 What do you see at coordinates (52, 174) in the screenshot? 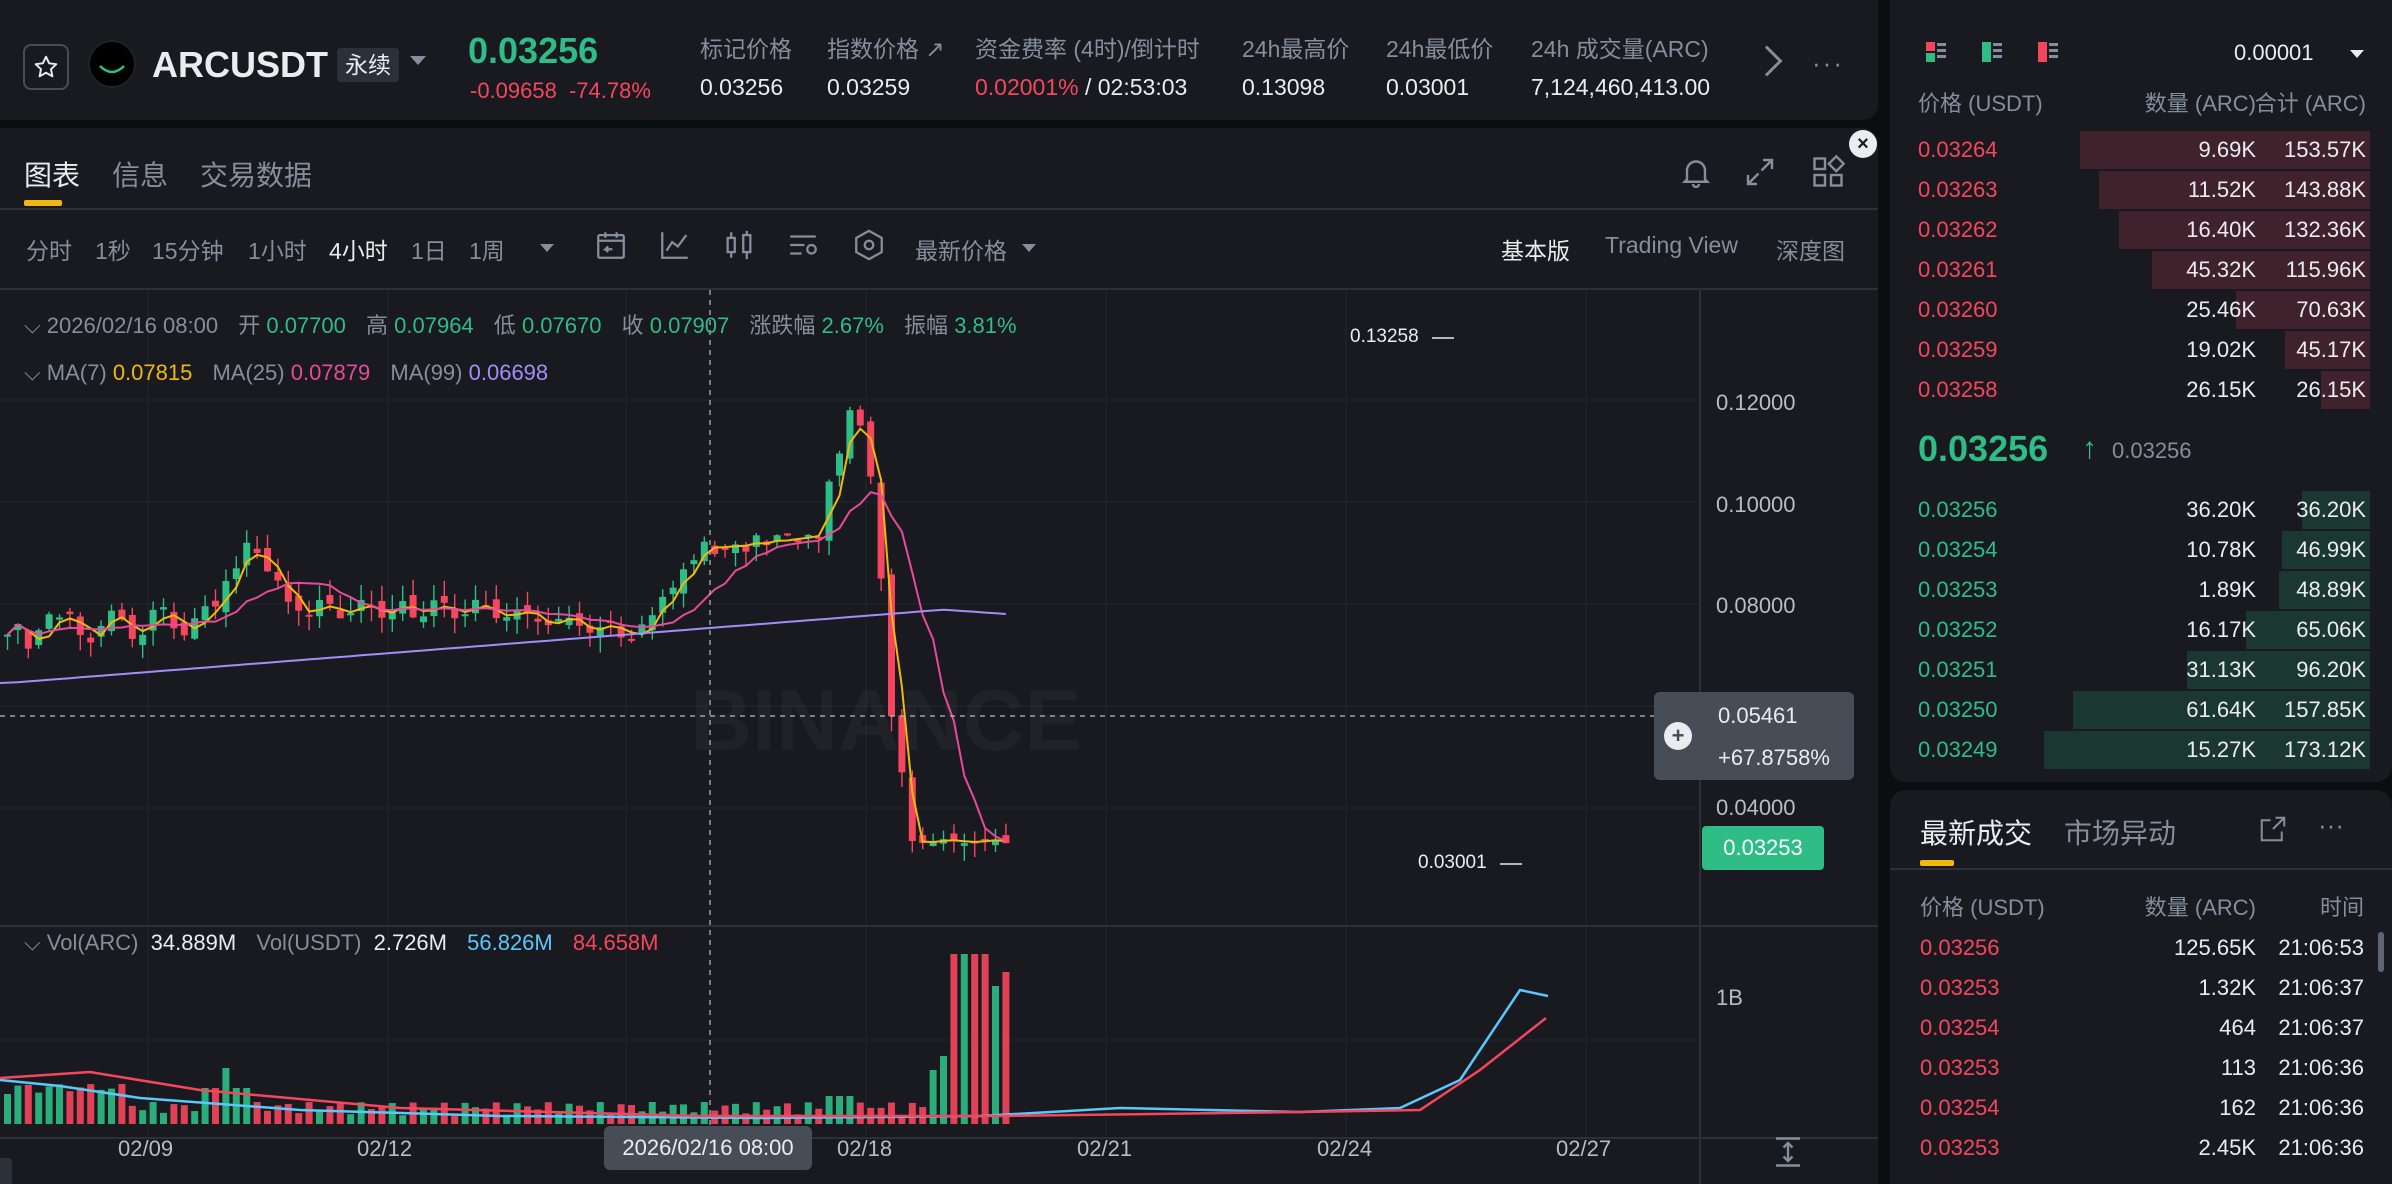
I see `tab-chart: 图表` at bounding box center [52, 174].